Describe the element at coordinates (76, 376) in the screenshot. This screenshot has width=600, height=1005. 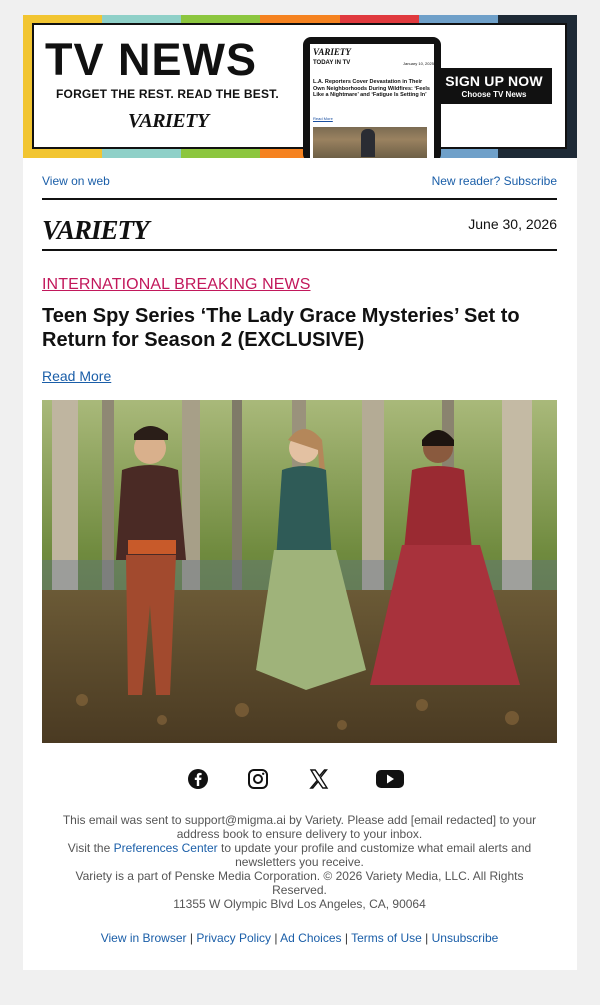
I see `read-more-link: Read More` at that location.